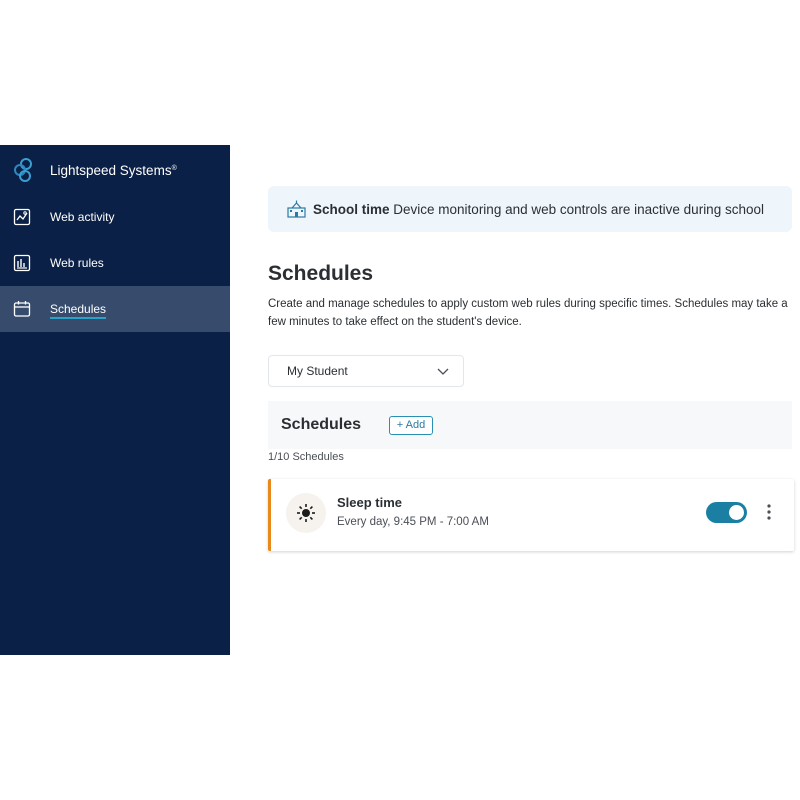  What do you see at coordinates (321, 424) in the screenshot?
I see `schedules-panel-title: Schedules` at bounding box center [321, 424].